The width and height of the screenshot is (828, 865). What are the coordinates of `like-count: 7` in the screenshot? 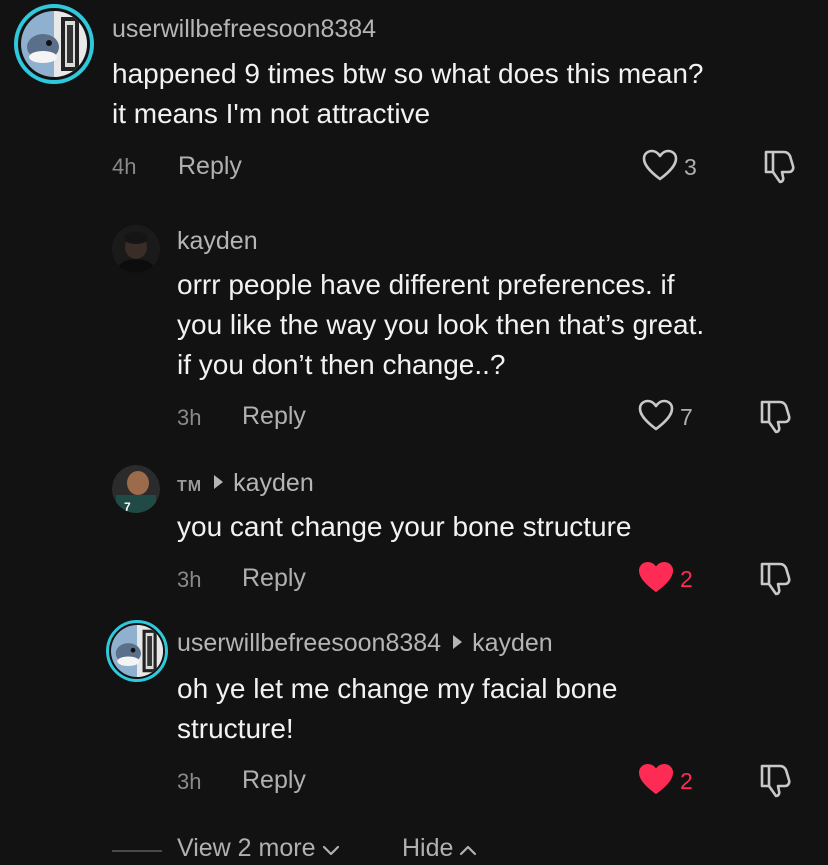 It's located at (686, 417).